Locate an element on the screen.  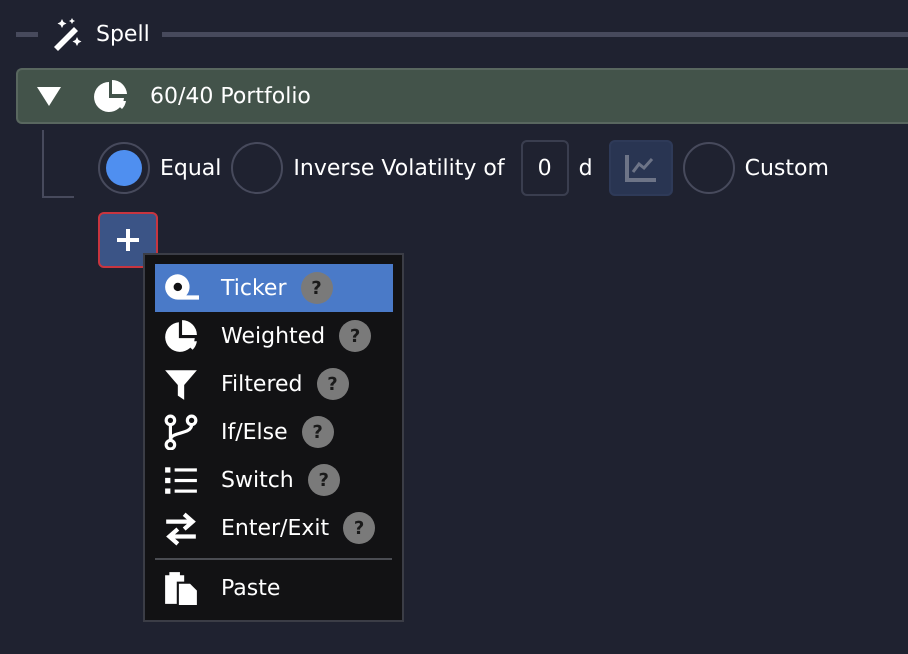
add-button is located at coordinates (128, 240).